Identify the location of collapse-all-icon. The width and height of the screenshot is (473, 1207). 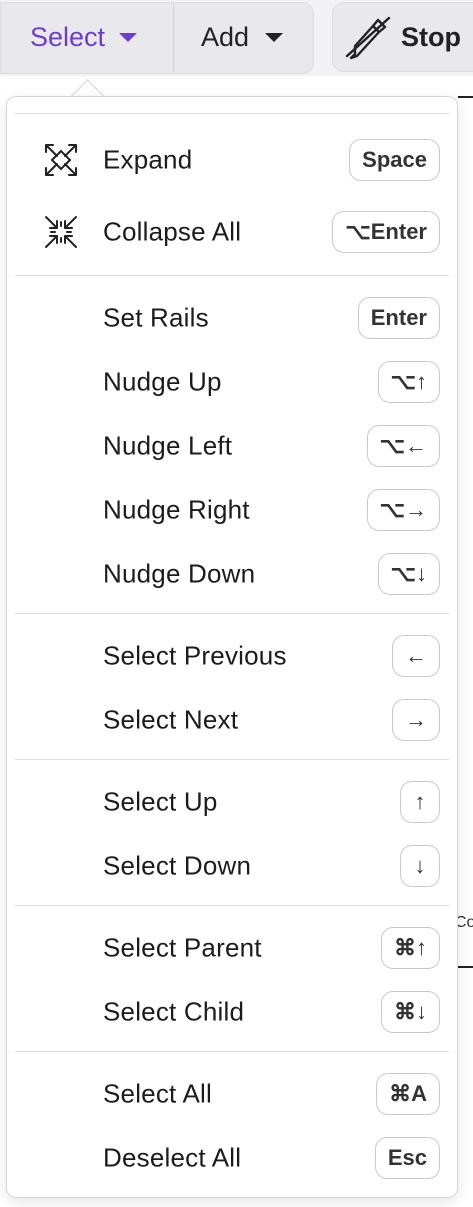
(61, 232).